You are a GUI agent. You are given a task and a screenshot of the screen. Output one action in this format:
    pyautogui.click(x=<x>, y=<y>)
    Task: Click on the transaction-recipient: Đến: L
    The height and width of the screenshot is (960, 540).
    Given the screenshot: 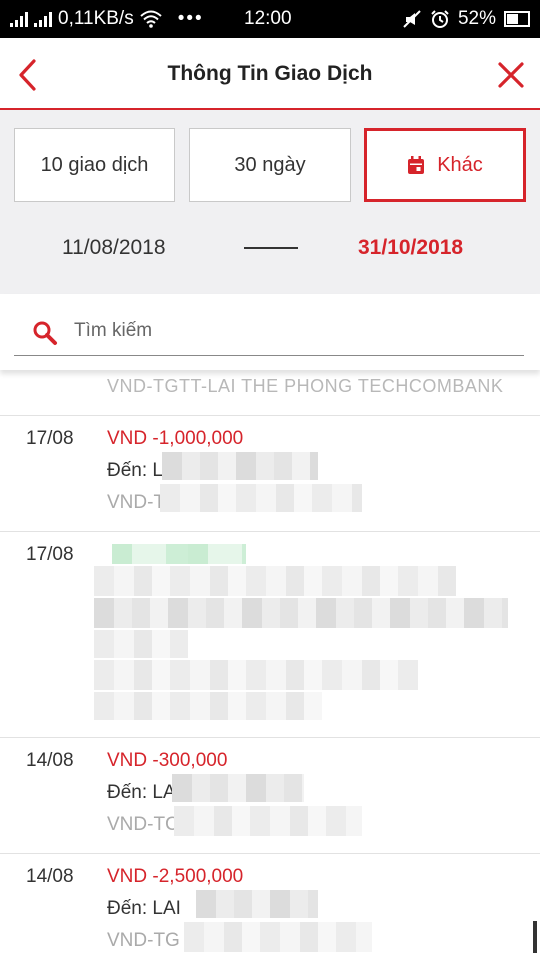 What is the action you would take?
    pyautogui.click(x=135, y=470)
    